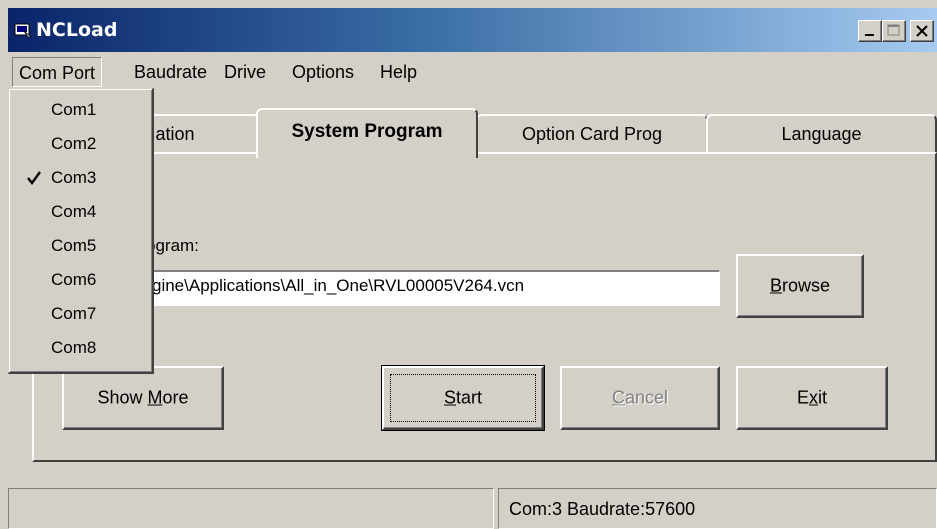 This screenshot has height=529, width=937. Describe the element at coordinates (74, 211) in the screenshot. I see `com4-label: Com4` at that location.